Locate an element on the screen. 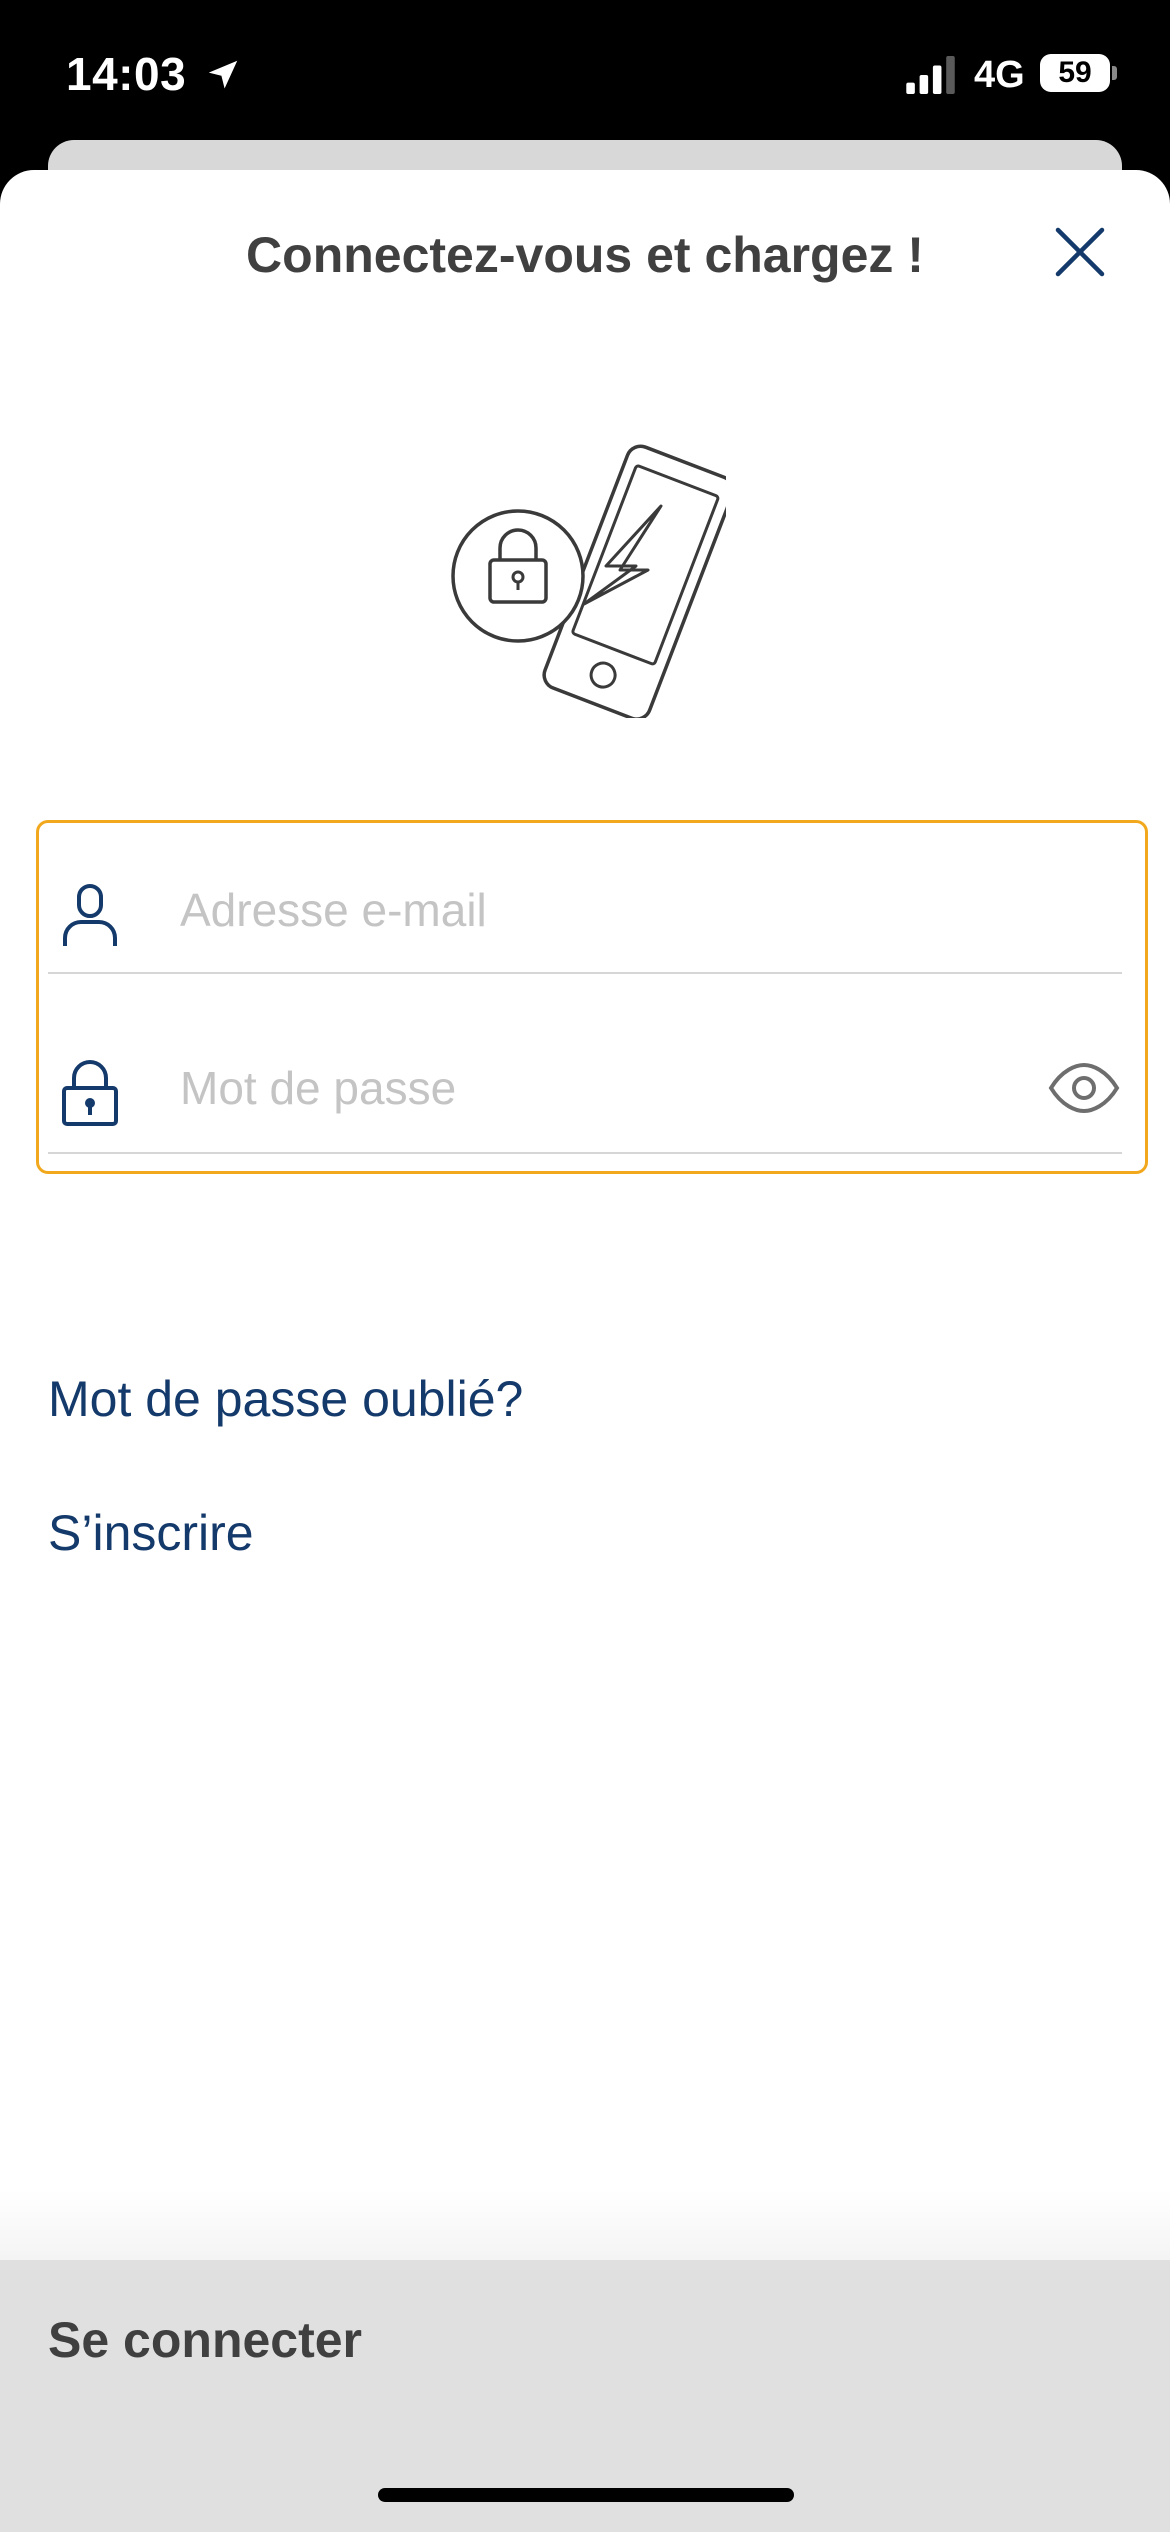 This screenshot has width=1170, height=2532. lock-icon is located at coordinates (90, 1093).